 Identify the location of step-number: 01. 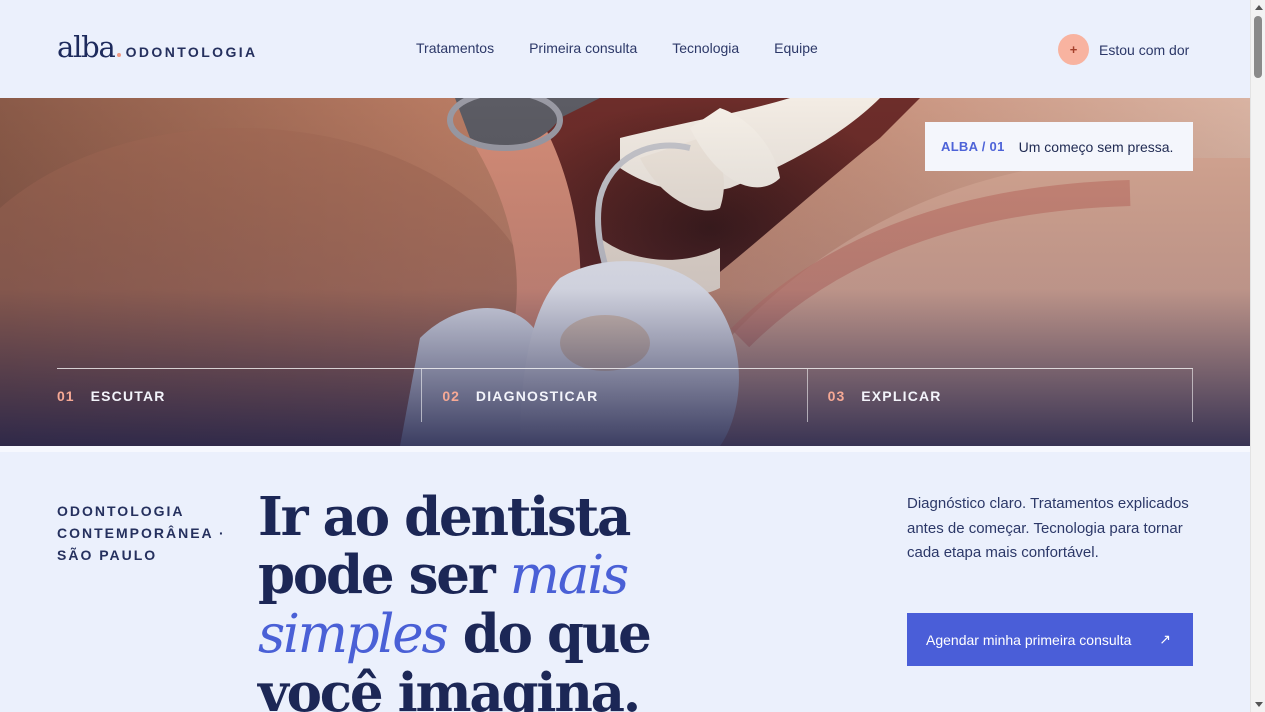
(66, 395).